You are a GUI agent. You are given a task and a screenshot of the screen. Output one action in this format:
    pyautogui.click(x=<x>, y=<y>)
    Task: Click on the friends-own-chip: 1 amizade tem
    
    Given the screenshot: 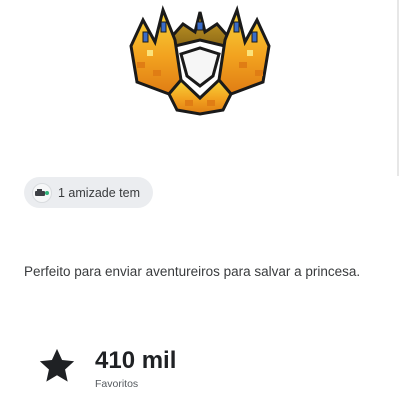 What is the action you would take?
    pyautogui.click(x=88, y=192)
    